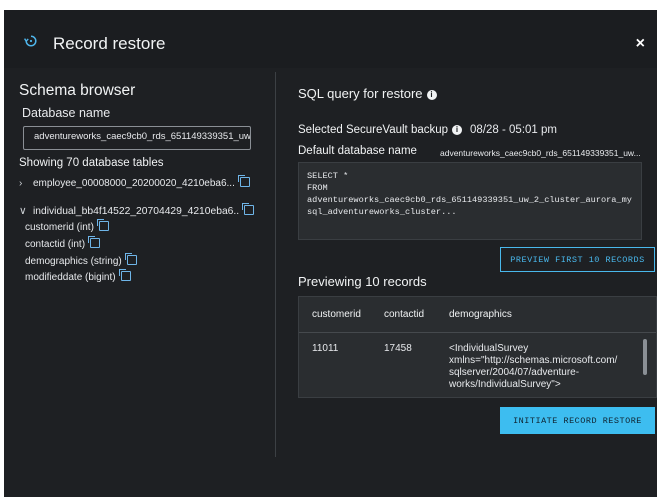  I want to click on sql-query-title-text: SQL query for restore, so click(360, 93).